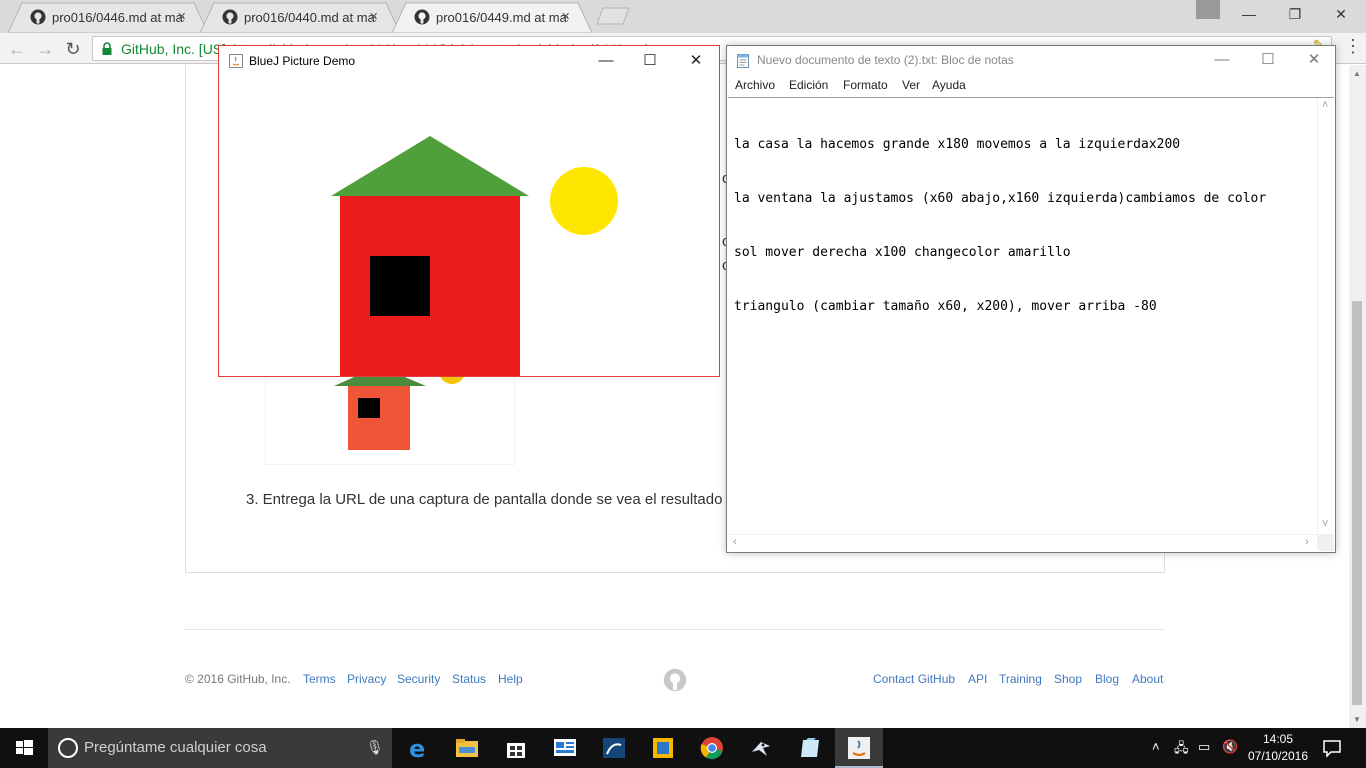  I want to click on tab-title: pro016/0440.md at mast, so click(310, 17).